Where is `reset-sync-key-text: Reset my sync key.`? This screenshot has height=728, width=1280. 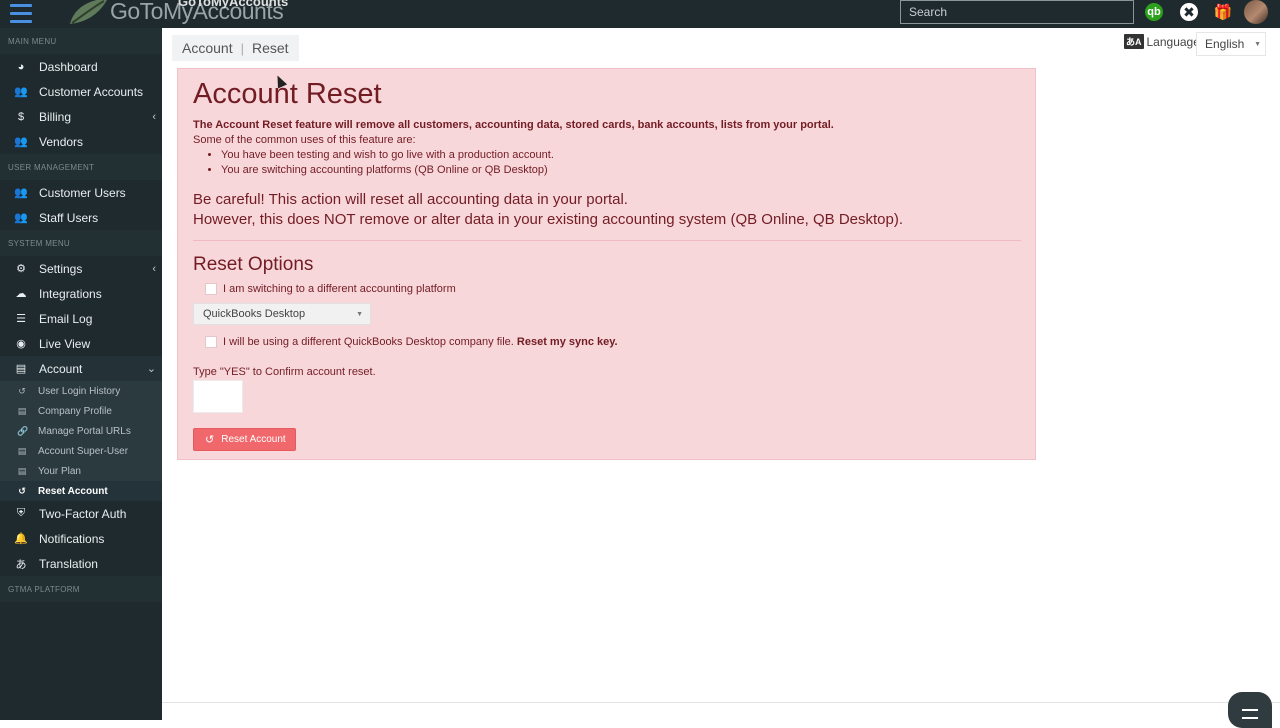
reset-sync-key-text: Reset my sync key. is located at coordinates (567, 342).